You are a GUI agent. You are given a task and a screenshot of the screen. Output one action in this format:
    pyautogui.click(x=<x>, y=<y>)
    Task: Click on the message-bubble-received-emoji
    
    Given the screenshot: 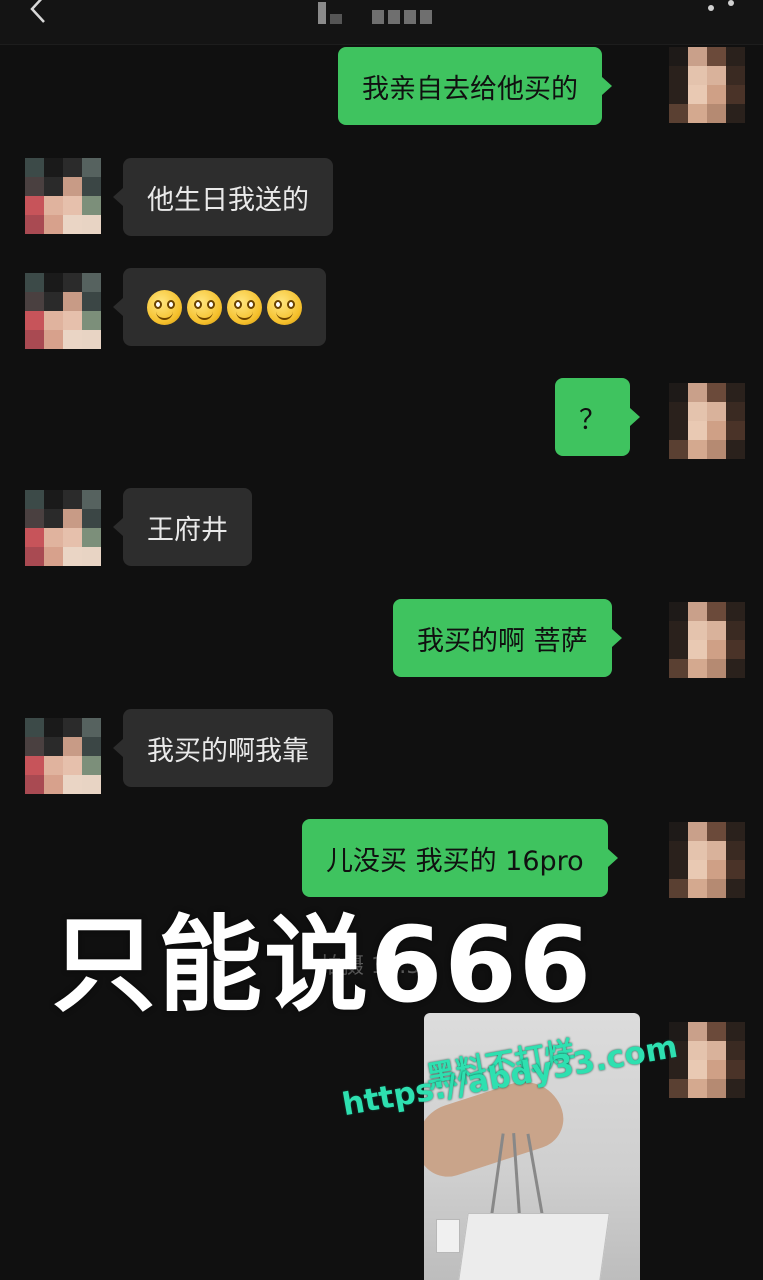 What is the action you would take?
    pyautogui.click(x=219, y=307)
    